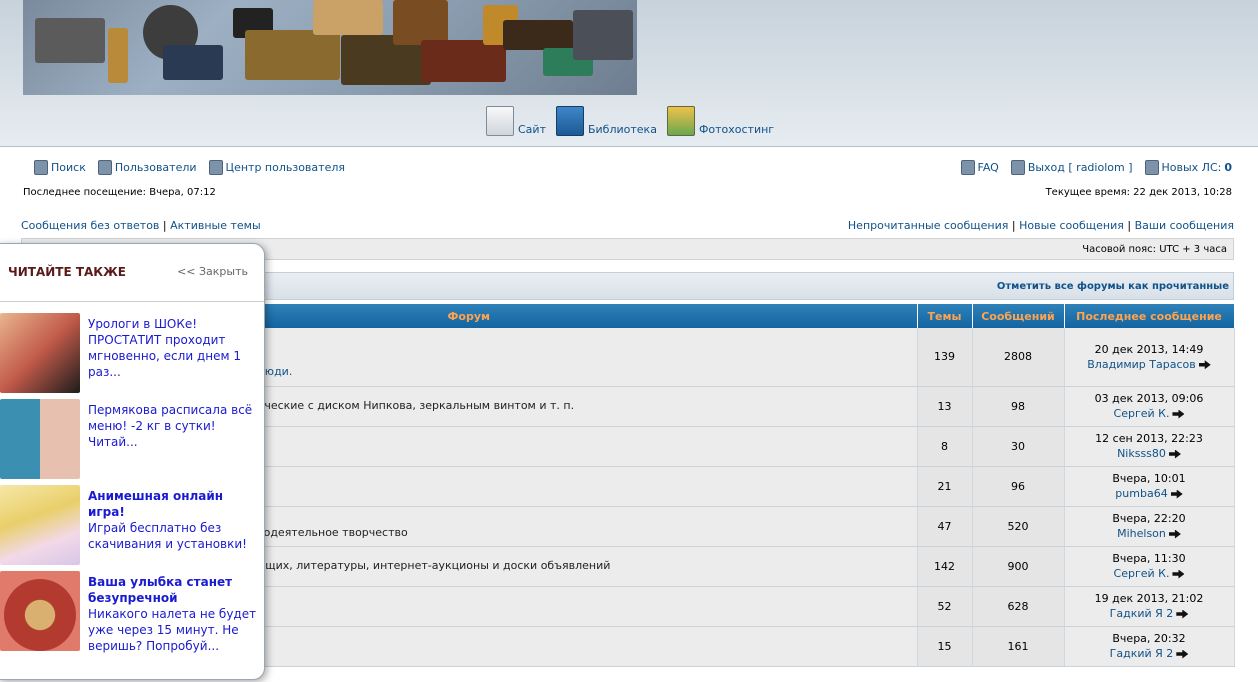 The height and width of the screenshot is (682, 1258). What do you see at coordinates (622, 129) in the screenshot?
I see `nav-library-label: Библиотека` at bounding box center [622, 129].